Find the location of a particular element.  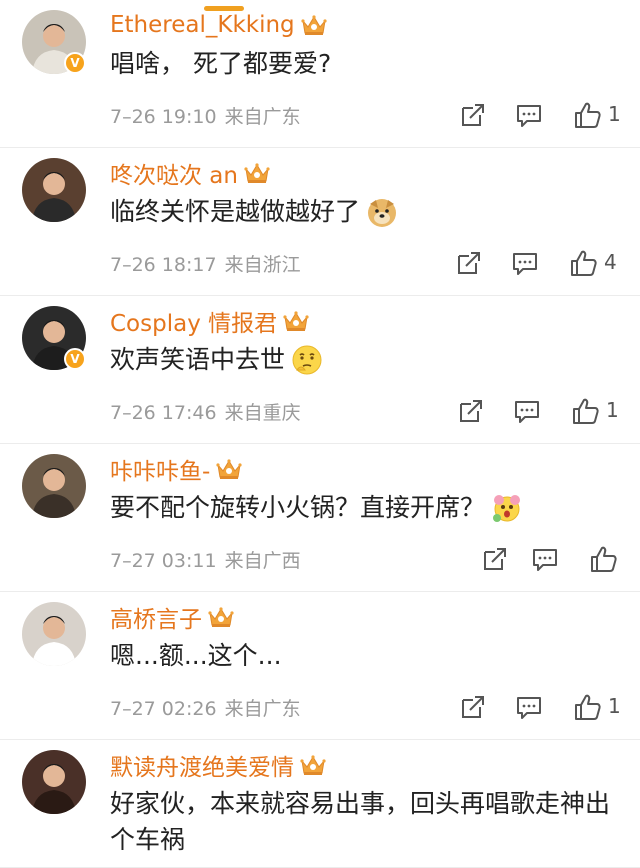

comment-meta: 7–26 18:17 来自浙江 4 is located at coordinates (375, 266).